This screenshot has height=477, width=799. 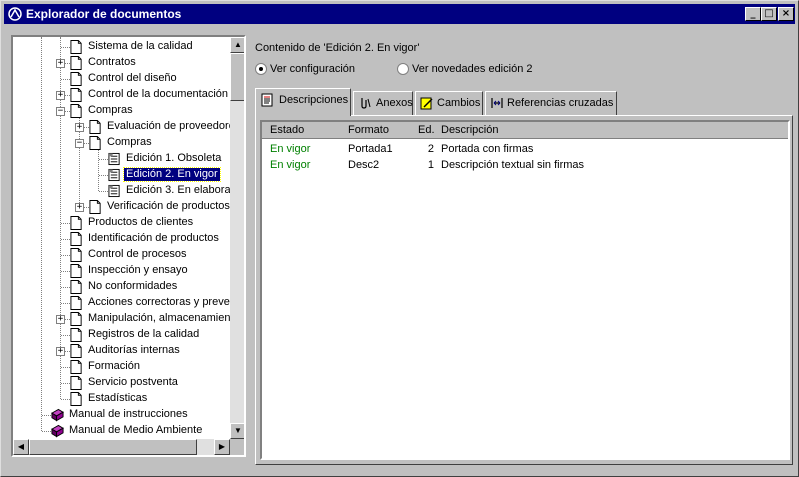 What do you see at coordinates (172, 174) in the screenshot?
I see `tree-item-label: Edición 2. En vigor` at bounding box center [172, 174].